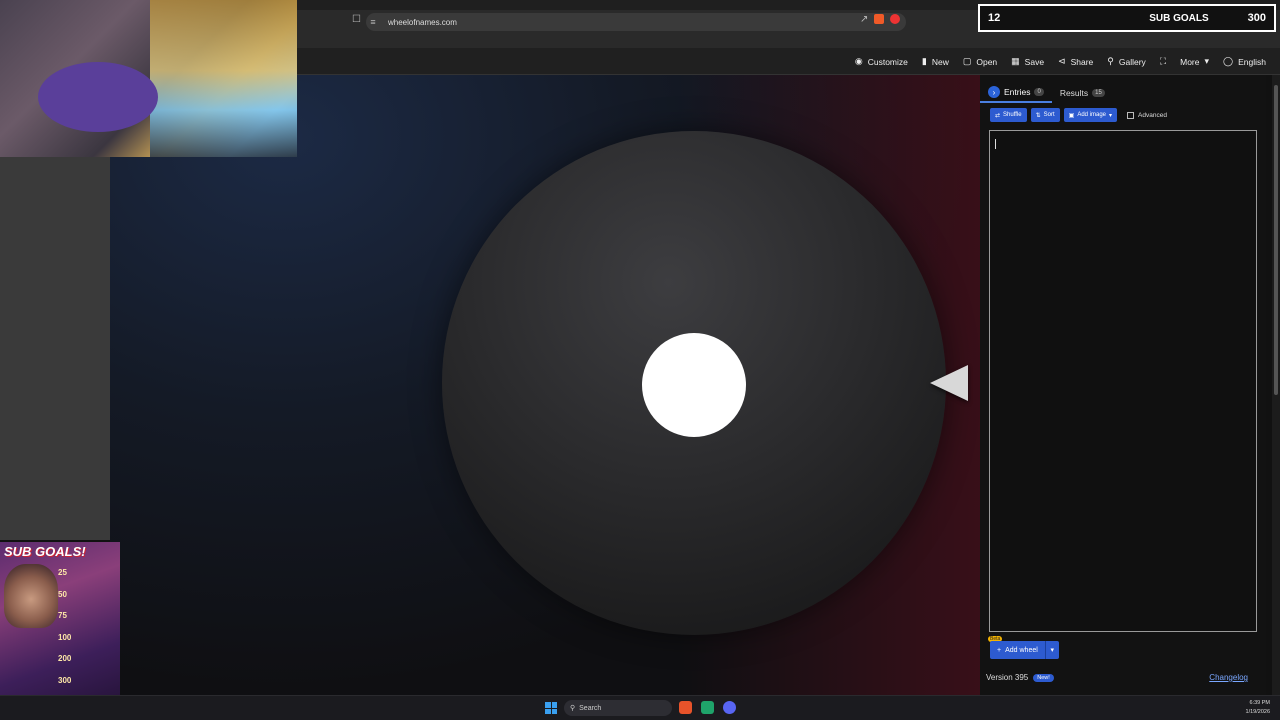 The height and width of the screenshot is (720, 1280). Describe the element at coordinates (1043, 677) in the screenshot. I see `new-badge: New!` at that location.